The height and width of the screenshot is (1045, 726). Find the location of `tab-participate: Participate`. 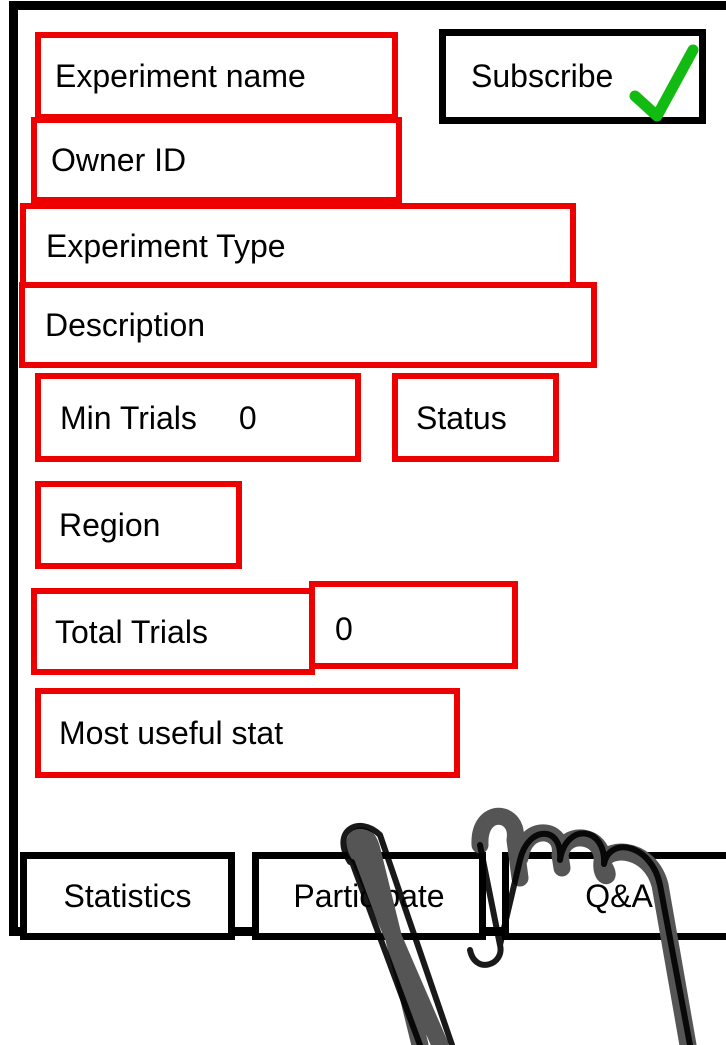

tab-participate: Participate is located at coordinates (369, 896).